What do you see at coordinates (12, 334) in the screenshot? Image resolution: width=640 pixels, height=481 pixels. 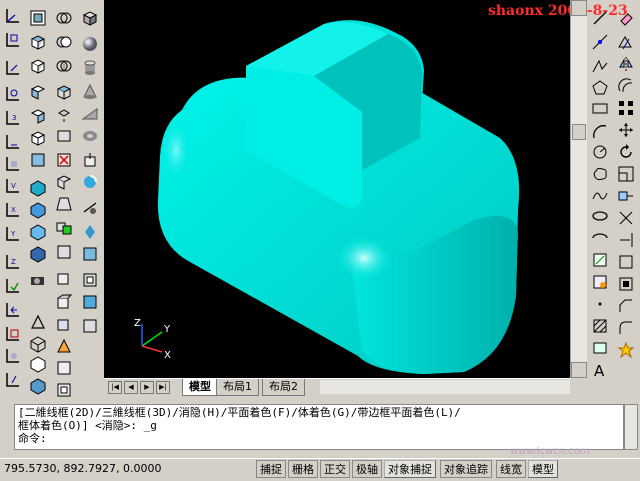 I see `ucs-named-icon` at bounding box center [12, 334].